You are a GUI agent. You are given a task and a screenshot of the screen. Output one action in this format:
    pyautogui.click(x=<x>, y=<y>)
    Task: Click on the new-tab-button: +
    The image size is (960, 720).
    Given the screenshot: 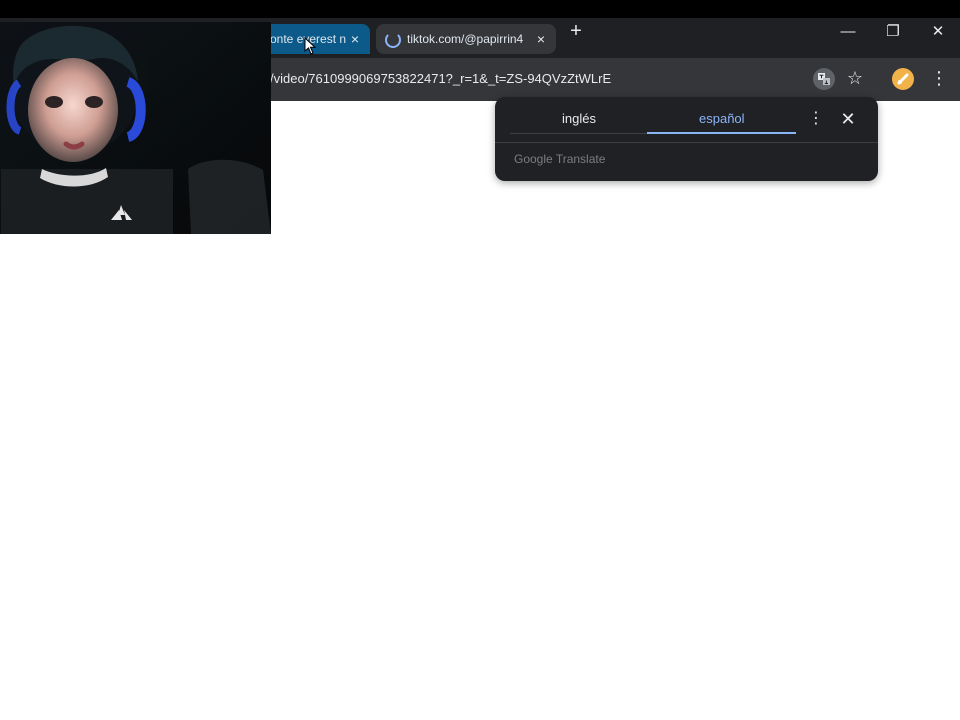 What is the action you would take?
    pyautogui.click(x=576, y=31)
    